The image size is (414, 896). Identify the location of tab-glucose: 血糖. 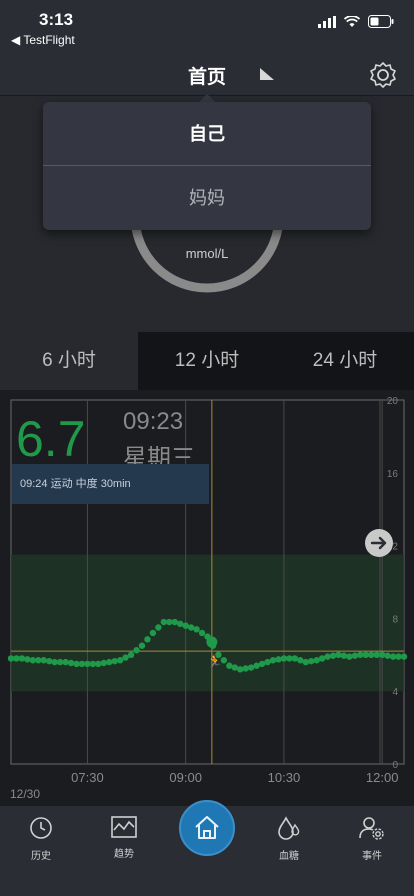
(289, 839).